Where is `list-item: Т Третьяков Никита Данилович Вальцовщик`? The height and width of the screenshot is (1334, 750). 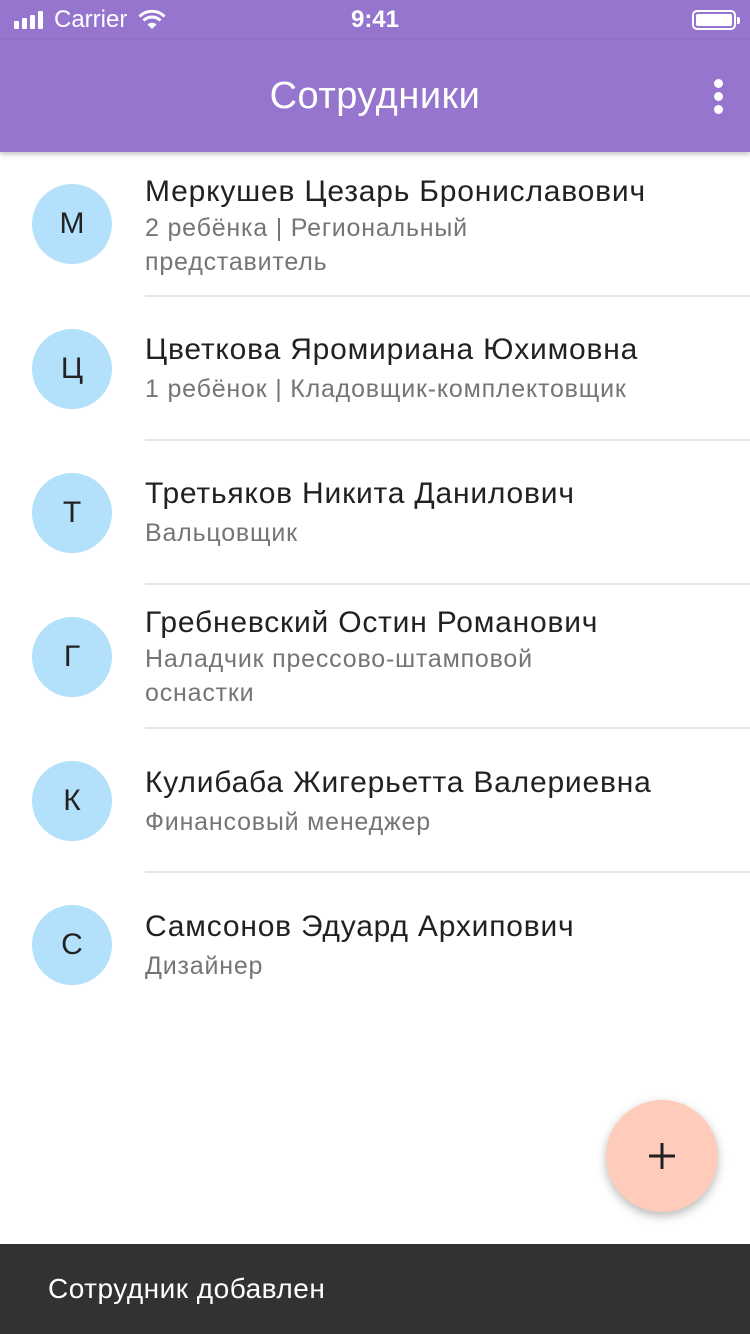 list-item: Т Третьяков Никита Данилович Вальцовщик is located at coordinates (375, 513).